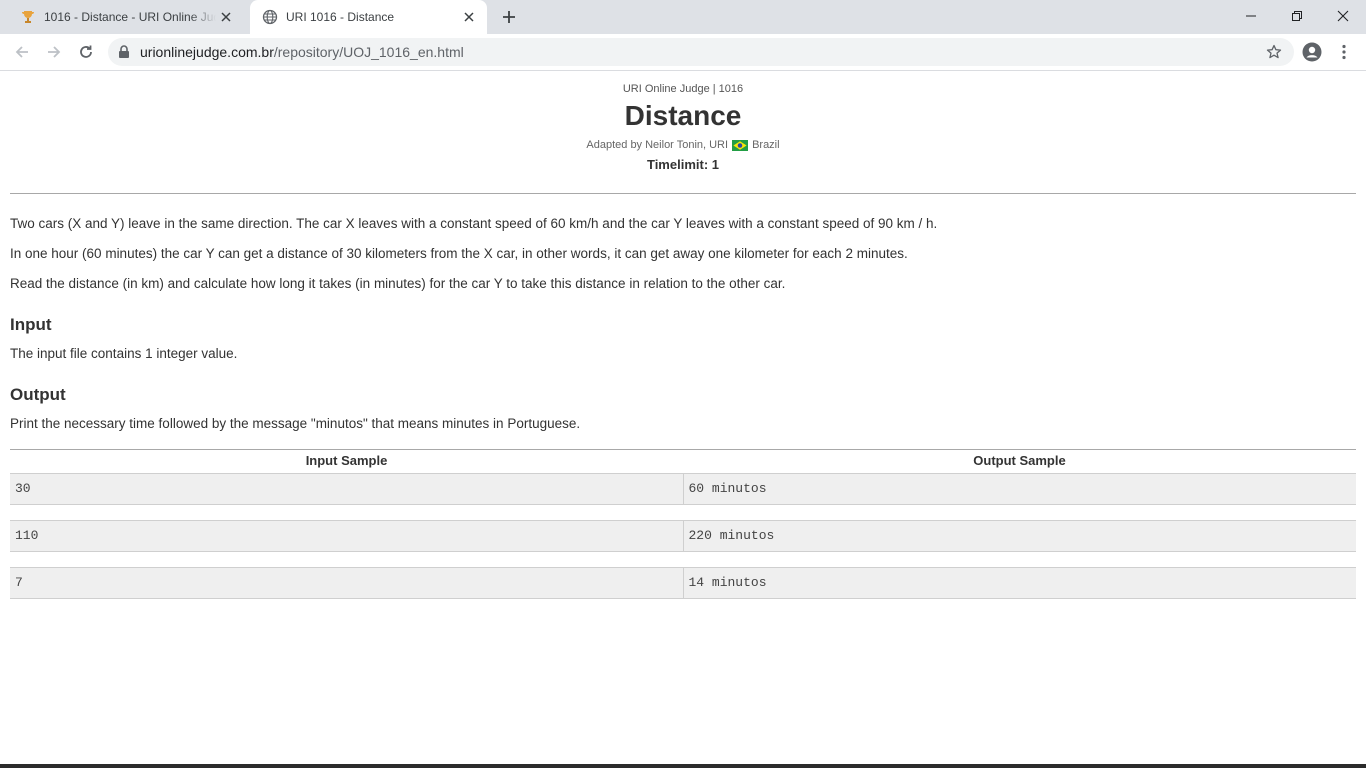 This screenshot has width=1366, height=768. I want to click on new-tab-icon, so click(509, 17).